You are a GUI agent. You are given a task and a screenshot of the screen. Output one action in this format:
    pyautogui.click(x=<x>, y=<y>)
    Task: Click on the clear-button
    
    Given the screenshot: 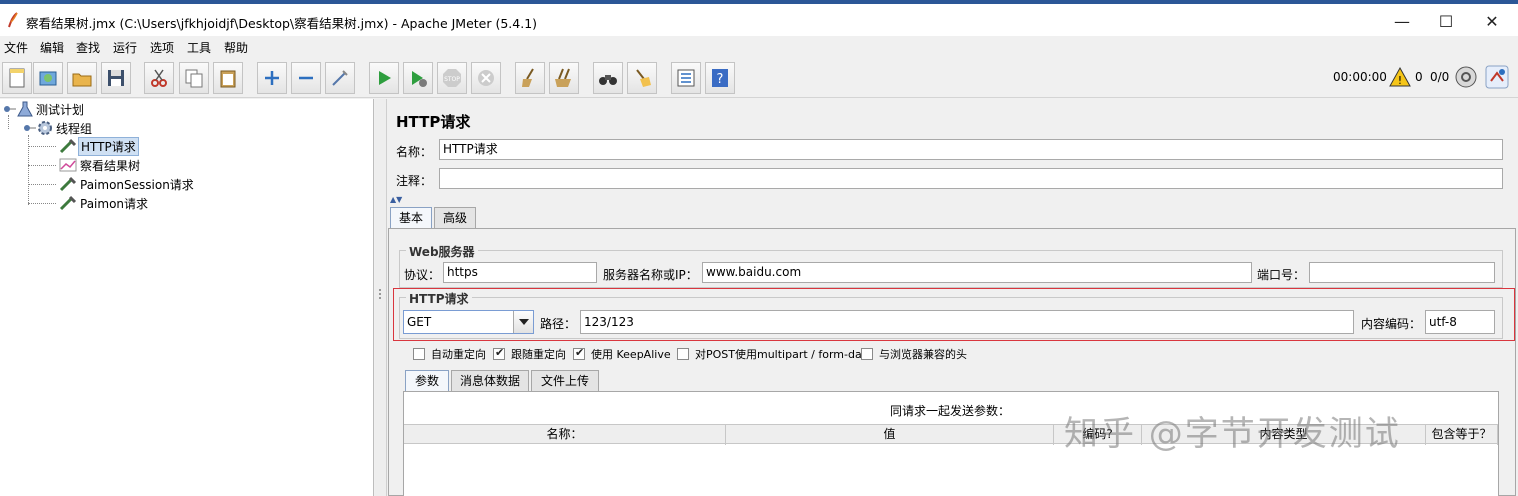 What is the action you would take?
    pyautogui.click(x=530, y=78)
    